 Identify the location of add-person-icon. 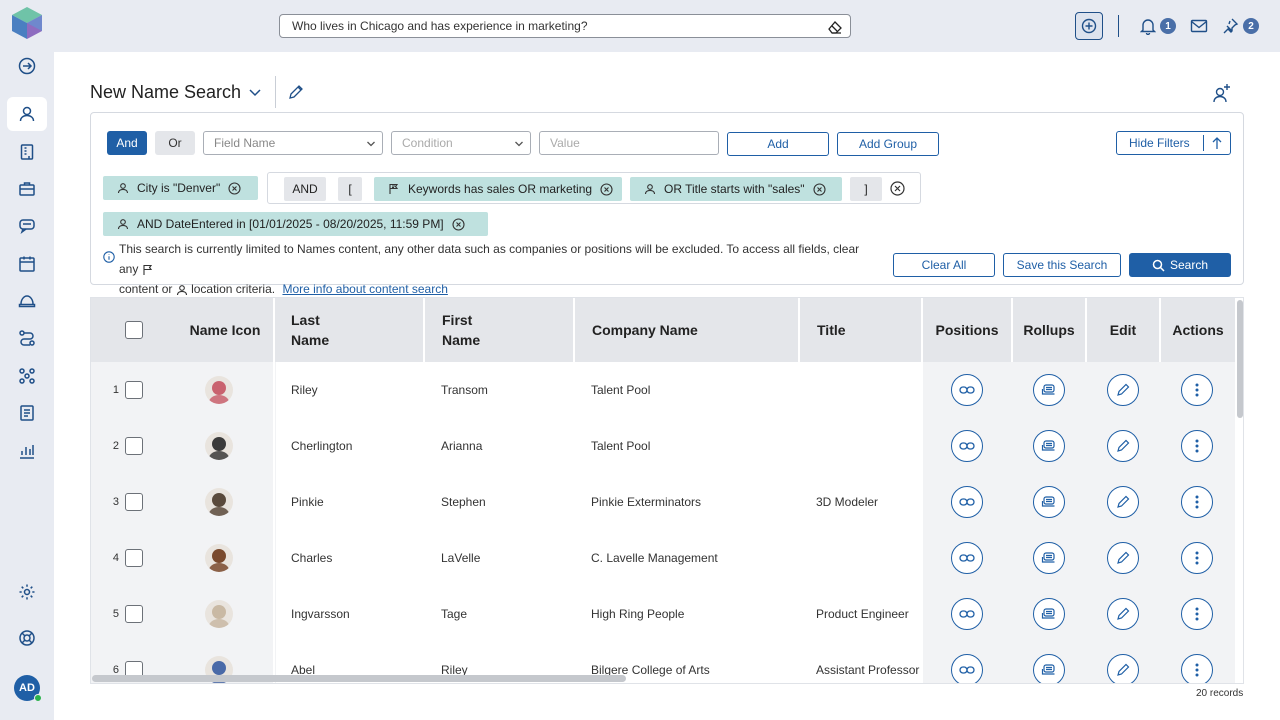
(1222, 93).